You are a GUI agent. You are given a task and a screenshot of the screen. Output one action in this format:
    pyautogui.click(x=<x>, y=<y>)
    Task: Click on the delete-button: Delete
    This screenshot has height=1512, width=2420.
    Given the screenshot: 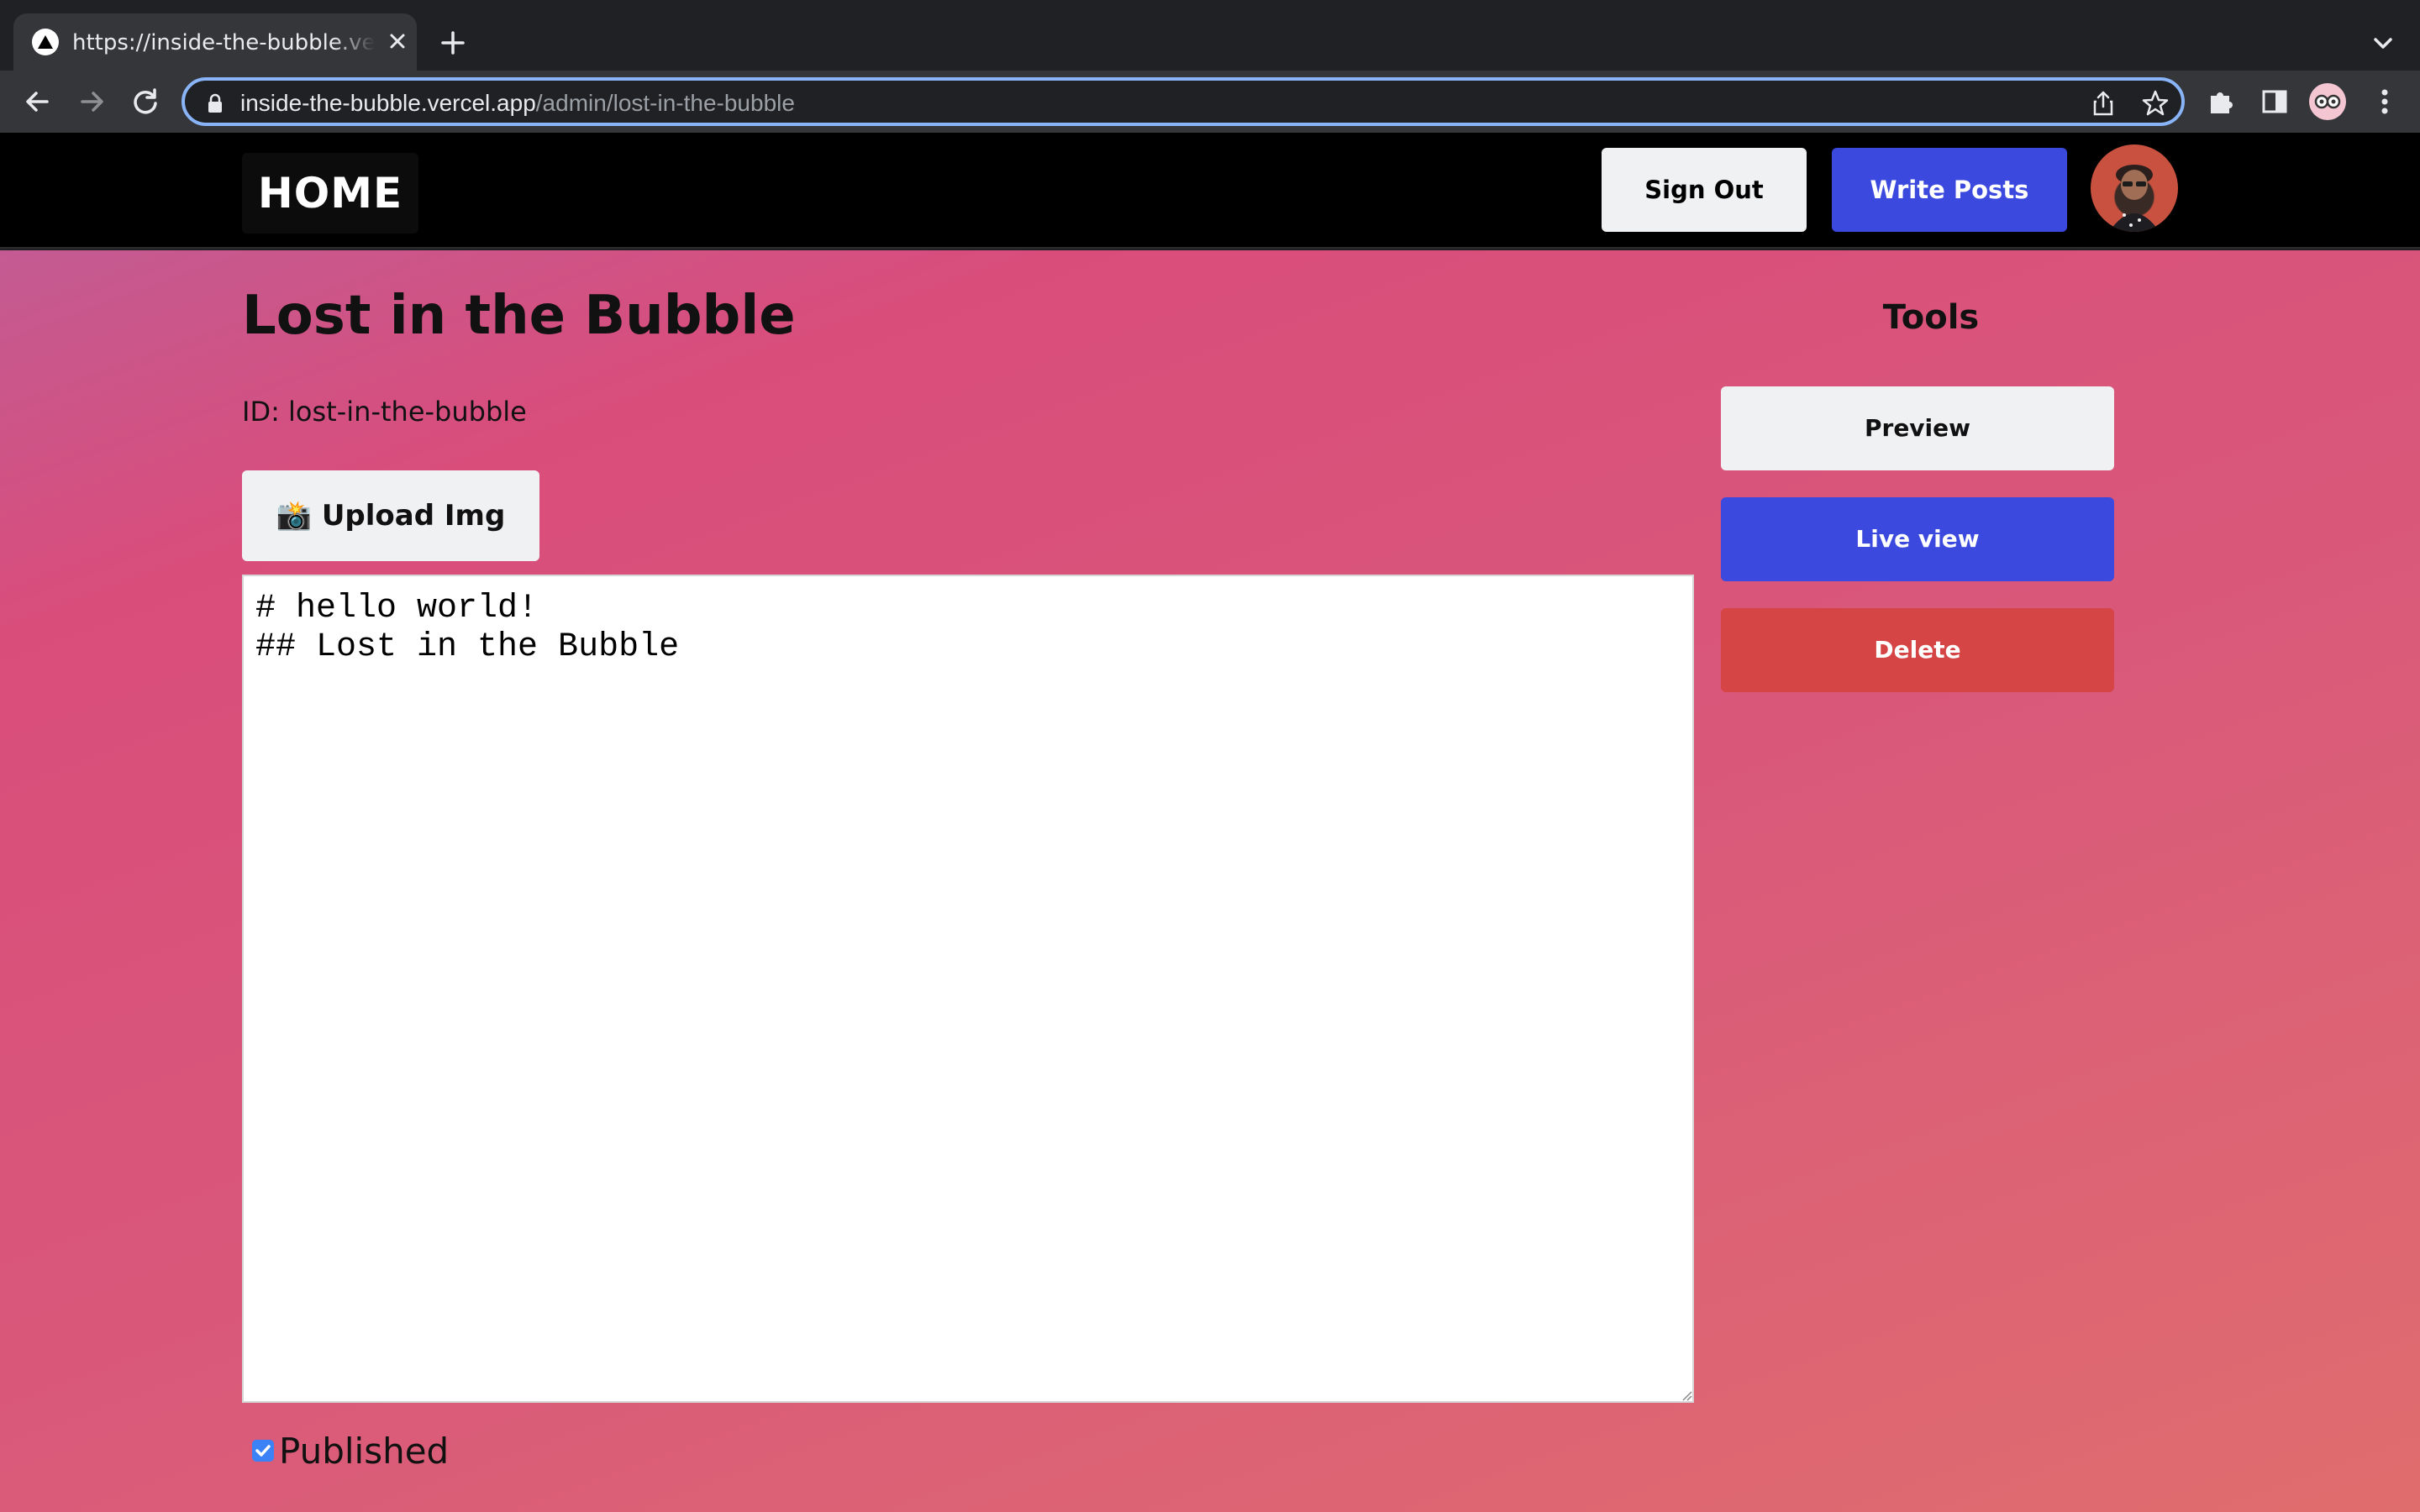 What is the action you would take?
    pyautogui.click(x=1918, y=650)
    